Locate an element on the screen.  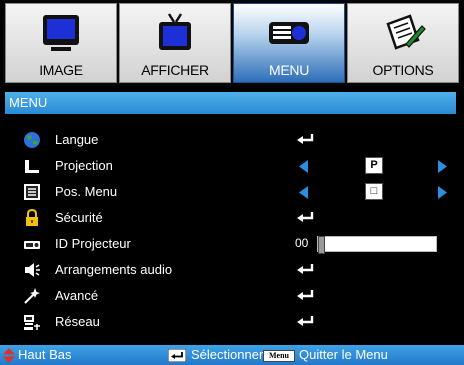
row-label: Pos. Menu is located at coordinates (86, 191).